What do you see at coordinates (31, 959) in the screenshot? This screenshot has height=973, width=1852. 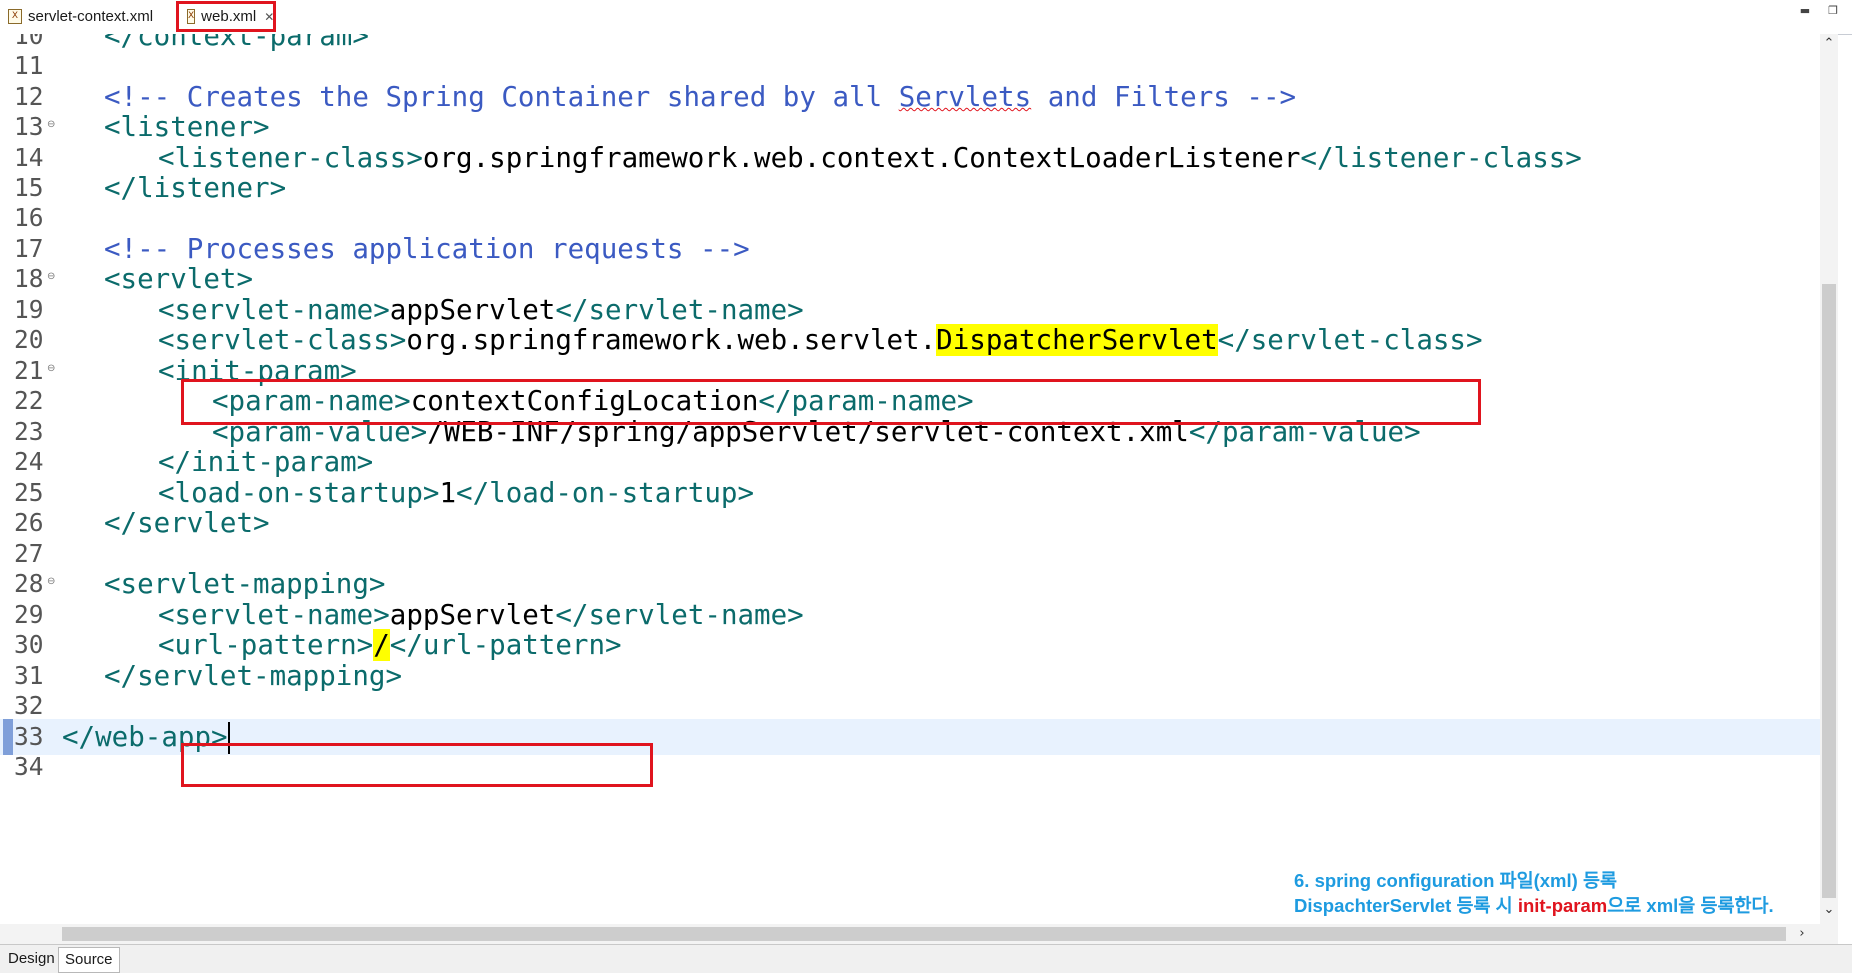 I see `tab-design: Design` at bounding box center [31, 959].